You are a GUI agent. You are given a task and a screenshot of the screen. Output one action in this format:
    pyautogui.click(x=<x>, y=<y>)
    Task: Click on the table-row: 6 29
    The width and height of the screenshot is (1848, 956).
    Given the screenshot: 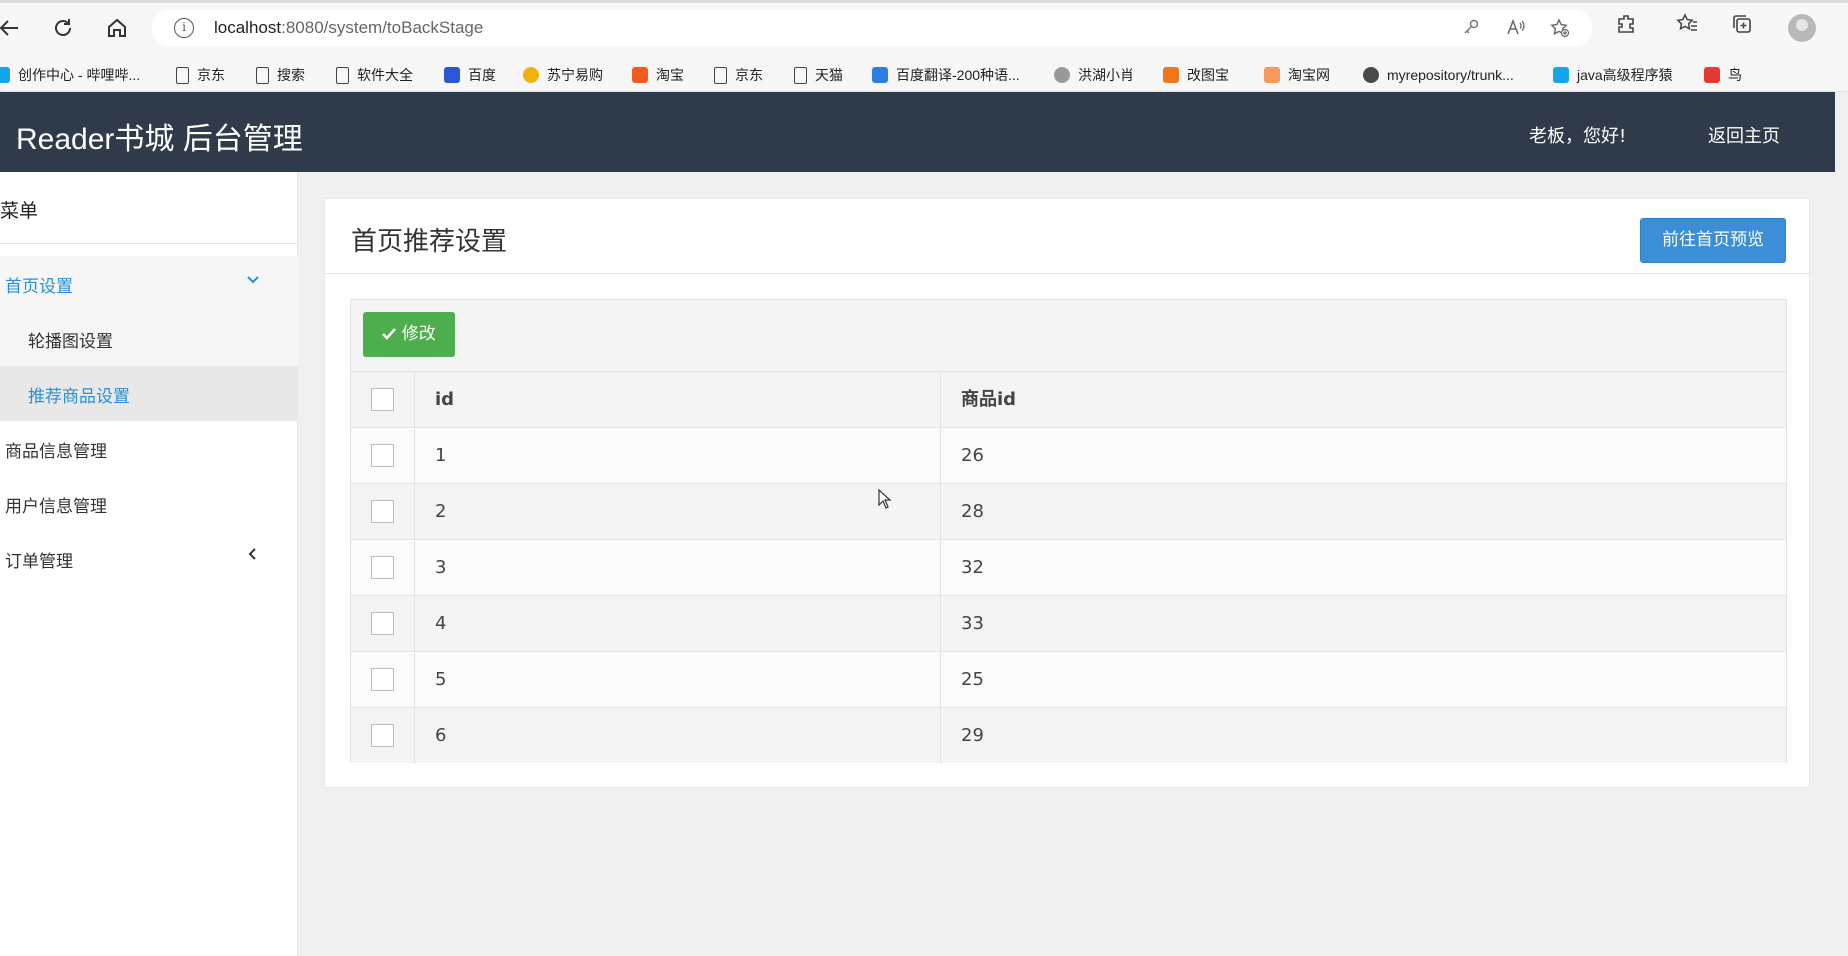 What is the action you would take?
    pyautogui.click(x=1068, y=735)
    